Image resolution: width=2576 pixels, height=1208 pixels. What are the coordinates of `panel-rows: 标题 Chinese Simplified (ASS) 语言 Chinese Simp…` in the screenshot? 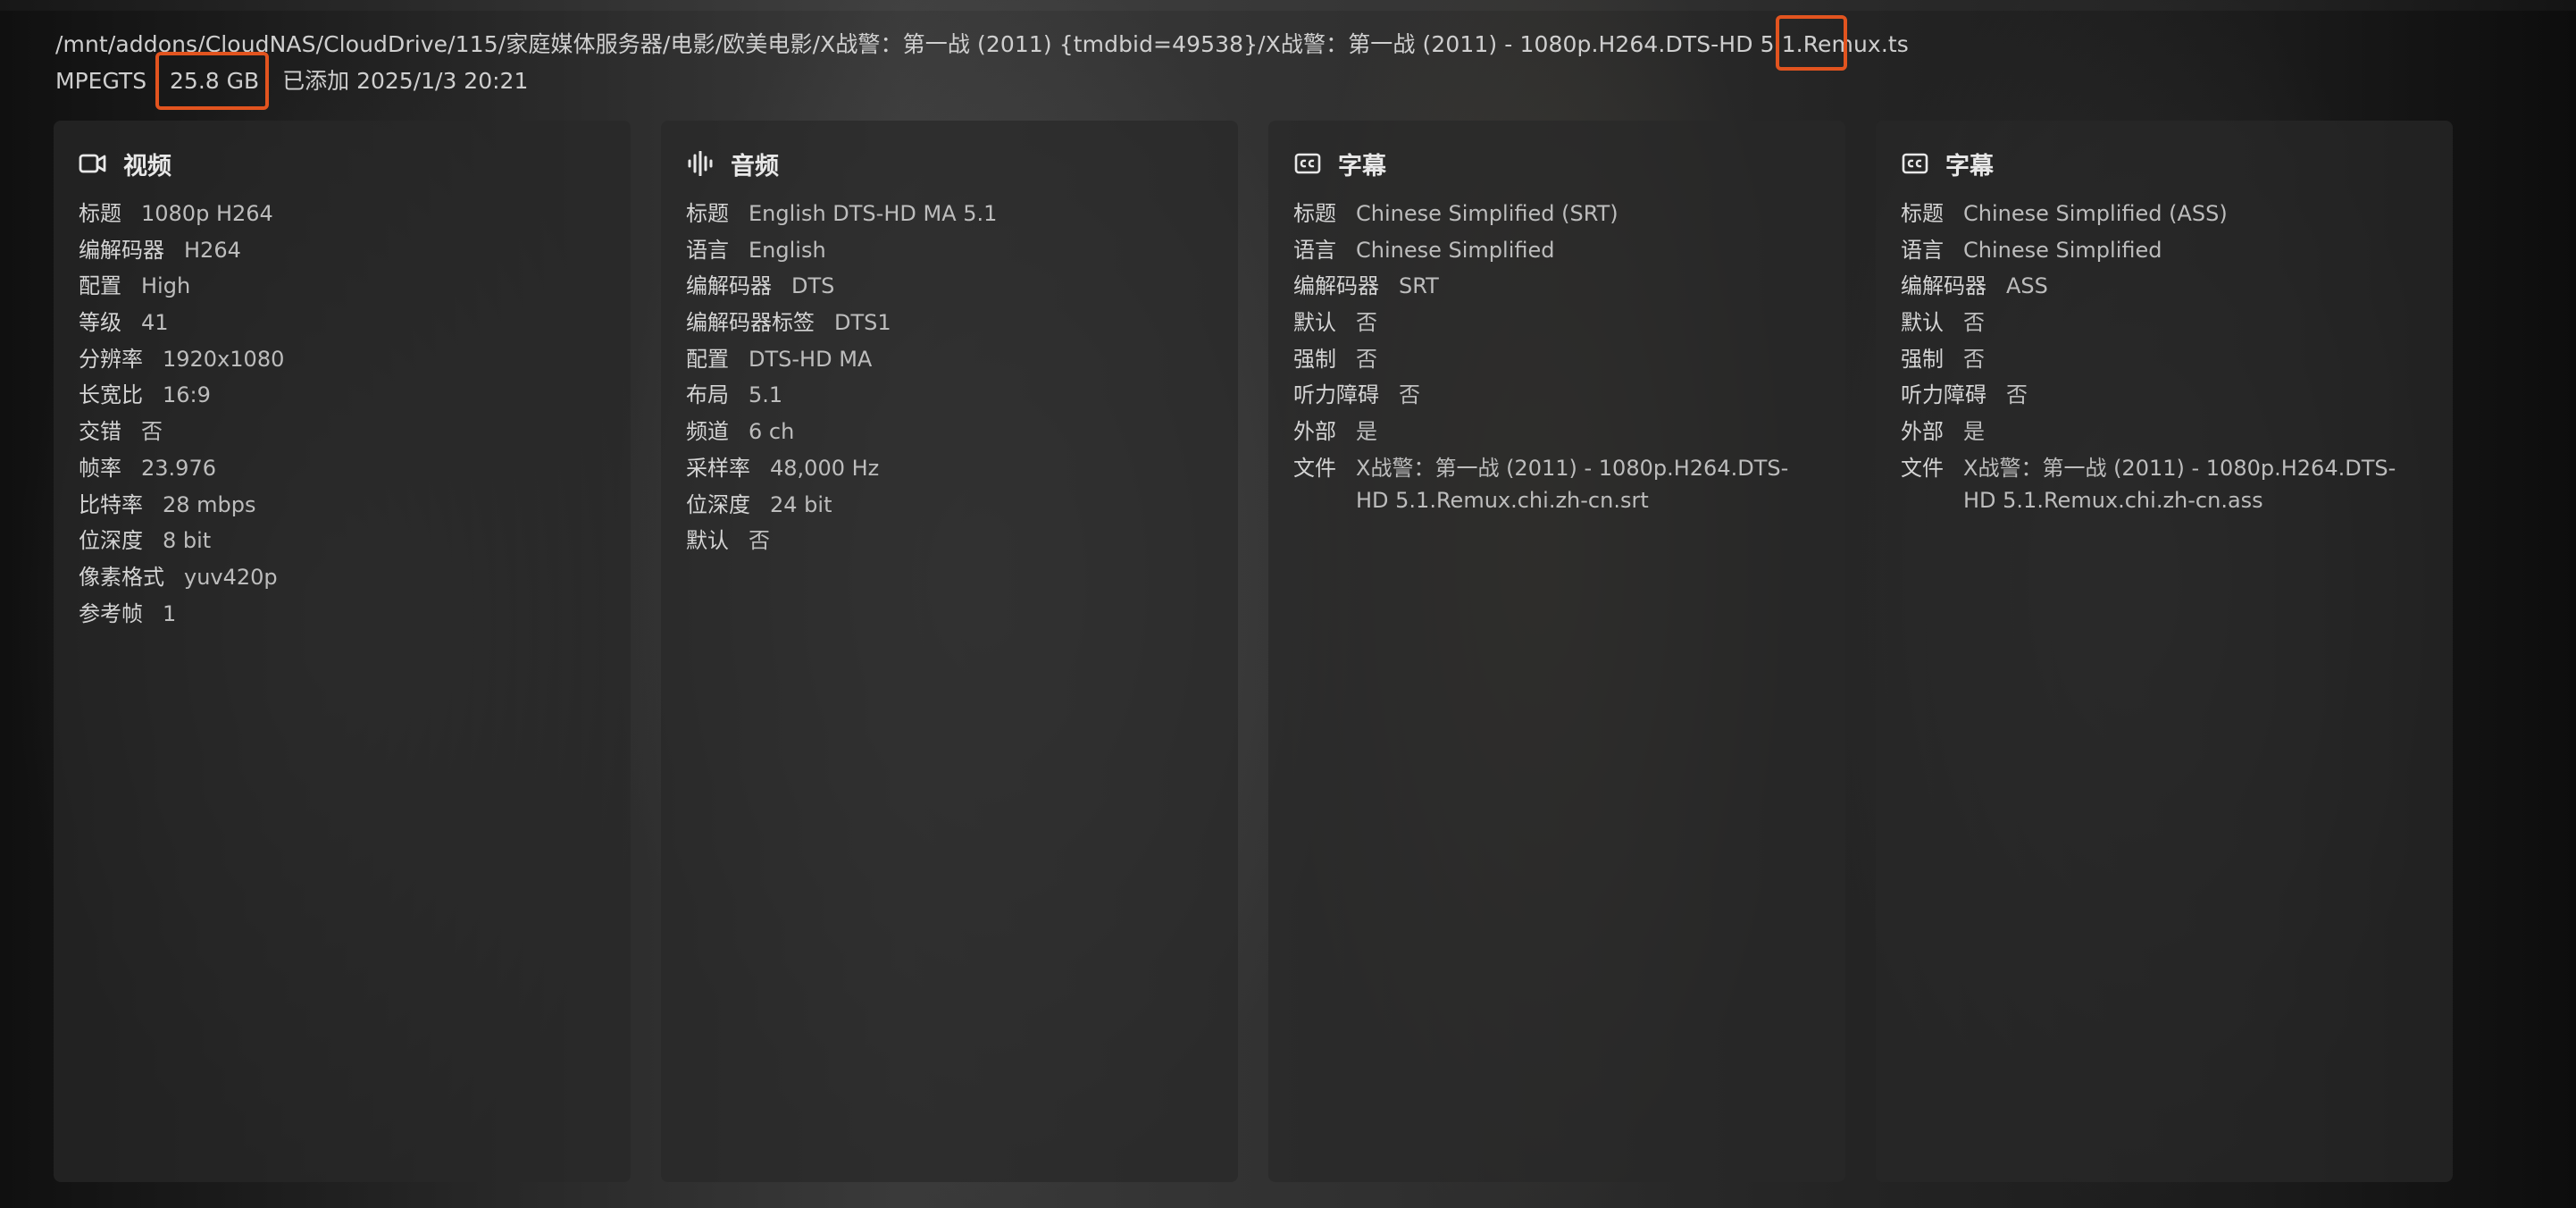 It's located at (2163, 356).